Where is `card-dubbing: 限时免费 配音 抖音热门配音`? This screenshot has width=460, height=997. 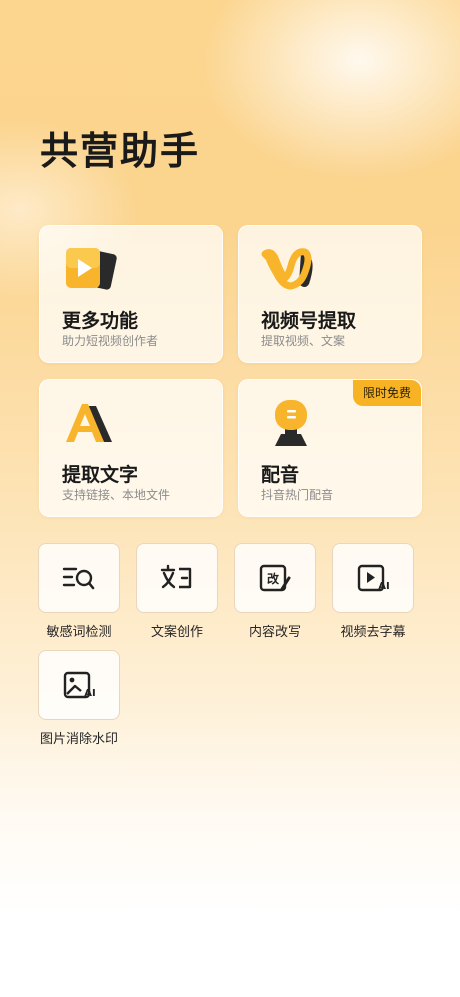 card-dubbing: 限时免费 配音 抖音热门配音 is located at coordinates (330, 448).